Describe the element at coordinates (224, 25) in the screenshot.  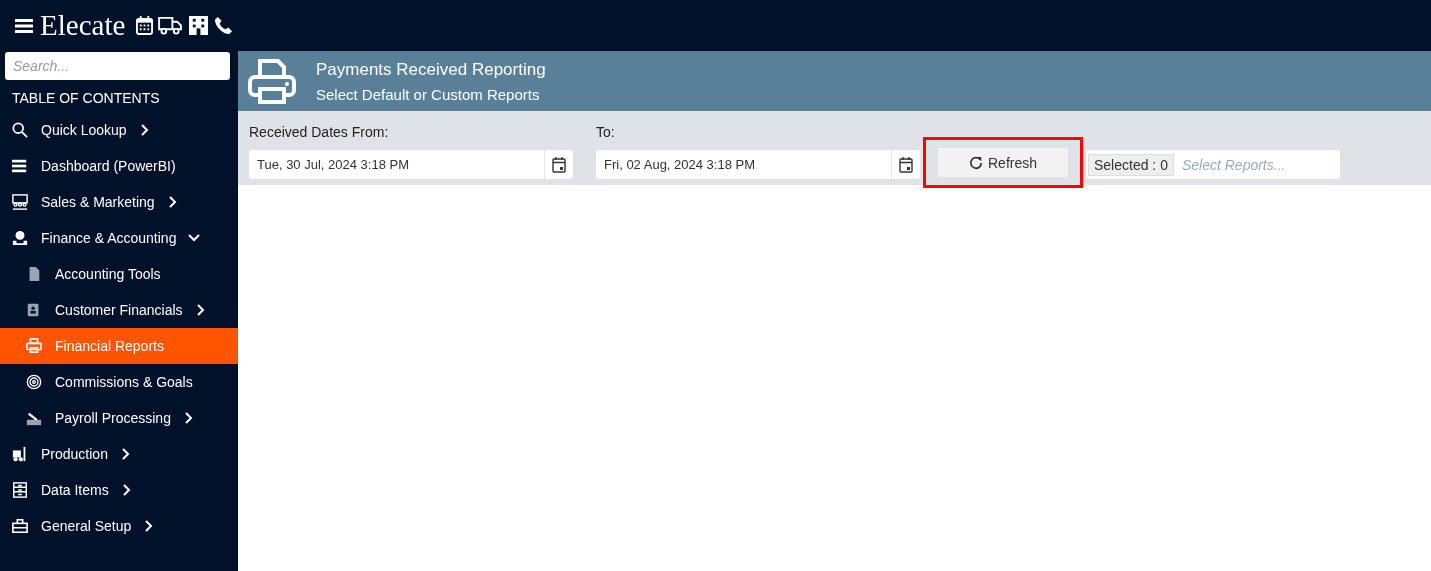
I see `phone-icon` at that location.